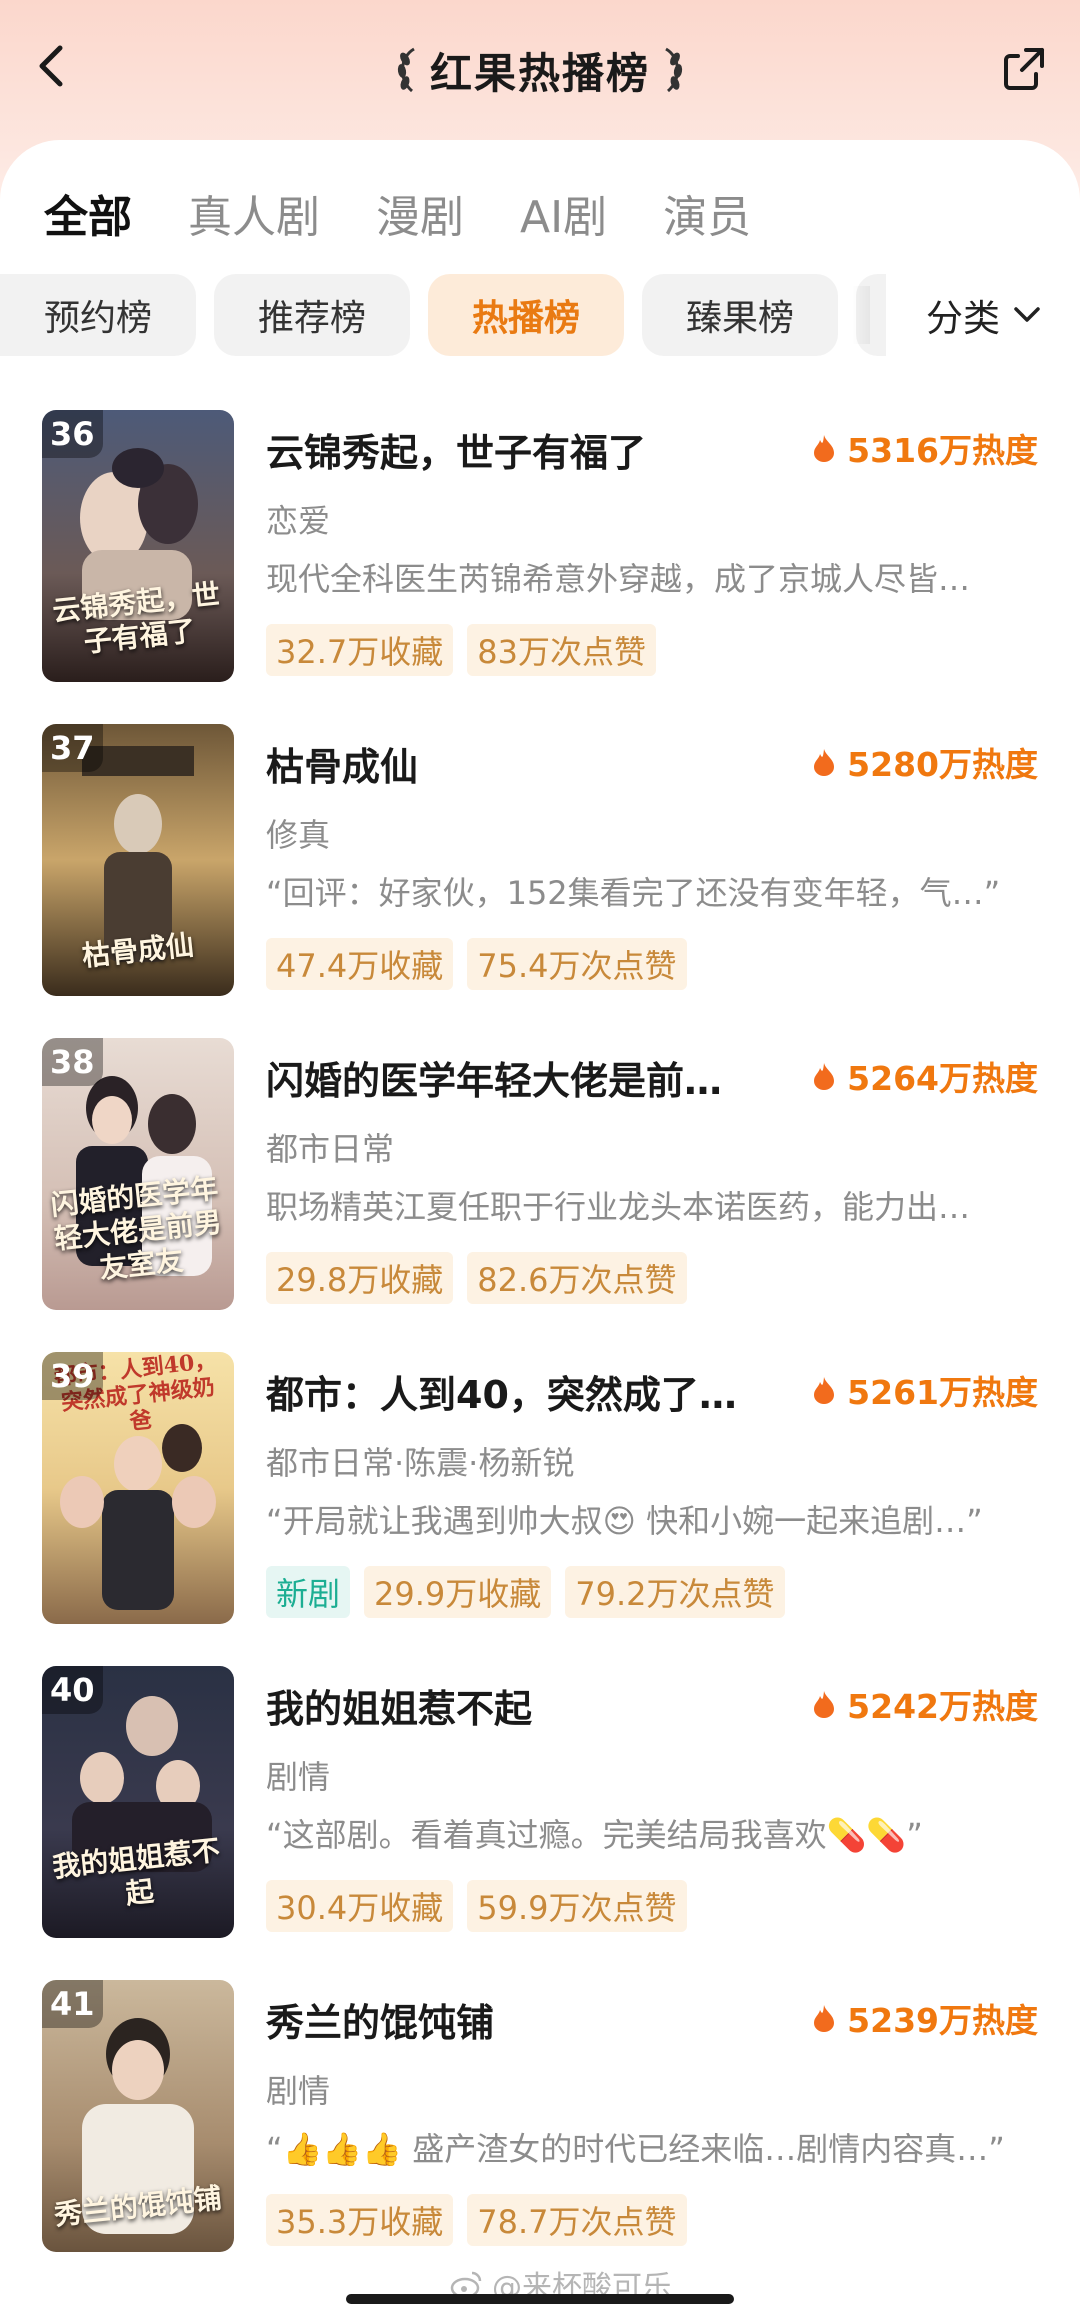 This screenshot has height=2320, width=1080. What do you see at coordinates (360, 1906) in the screenshot?
I see `favorites-tag: 30.4万收藏` at bounding box center [360, 1906].